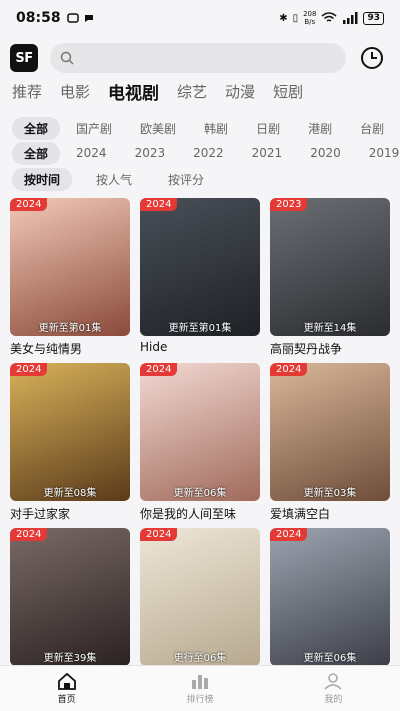 This screenshot has height=711, width=400. I want to click on region-chip: 日剧, so click(268, 128).